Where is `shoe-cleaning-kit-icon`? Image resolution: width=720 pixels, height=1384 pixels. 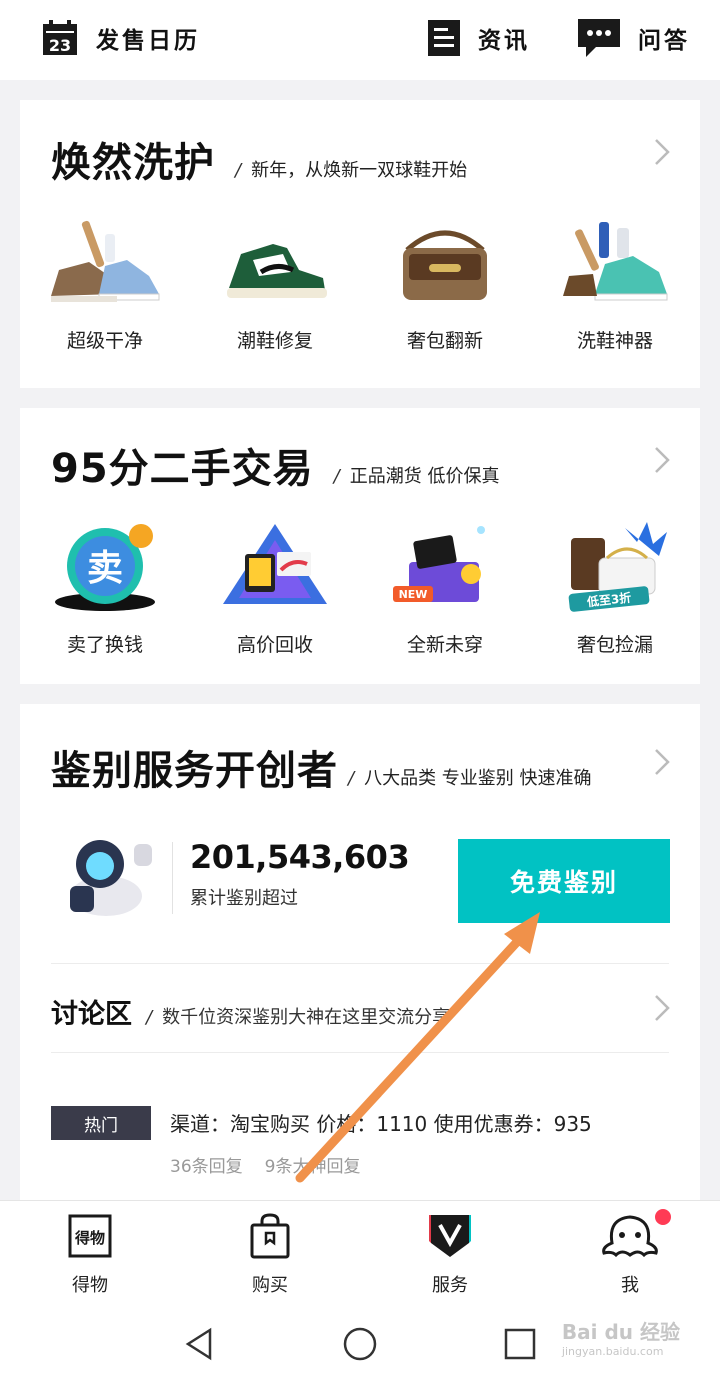 shoe-cleaning-kit-icon is located at coordinates (615, 261).